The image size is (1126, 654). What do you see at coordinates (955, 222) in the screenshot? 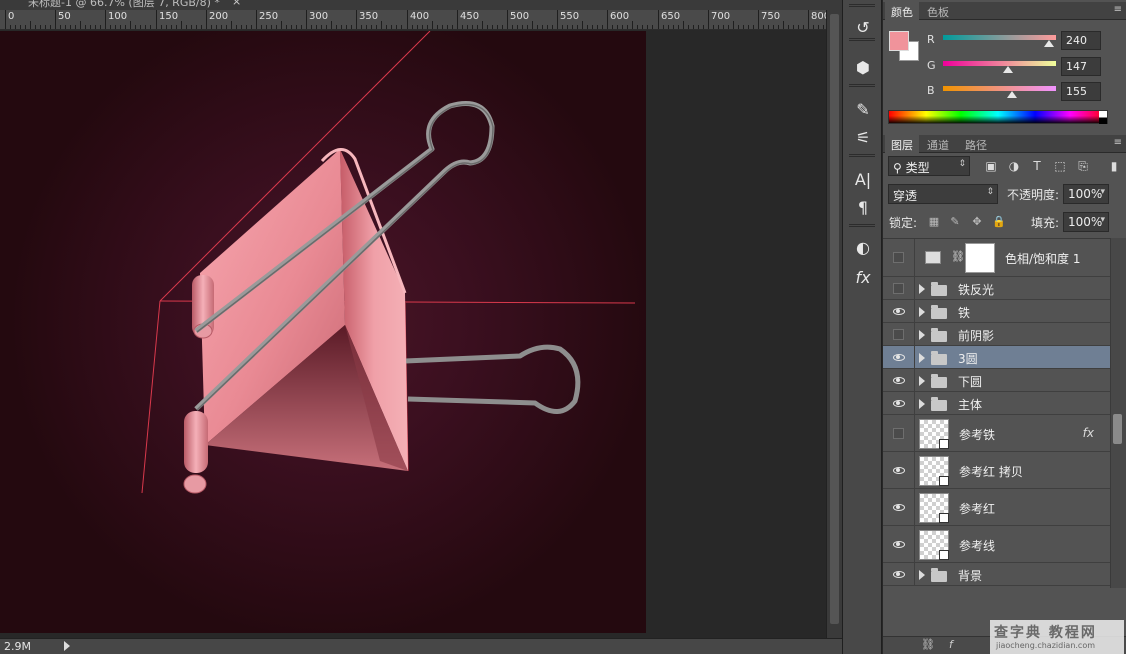
I see `lock-brush-icon: ✎` at bounding box center [955, 222].